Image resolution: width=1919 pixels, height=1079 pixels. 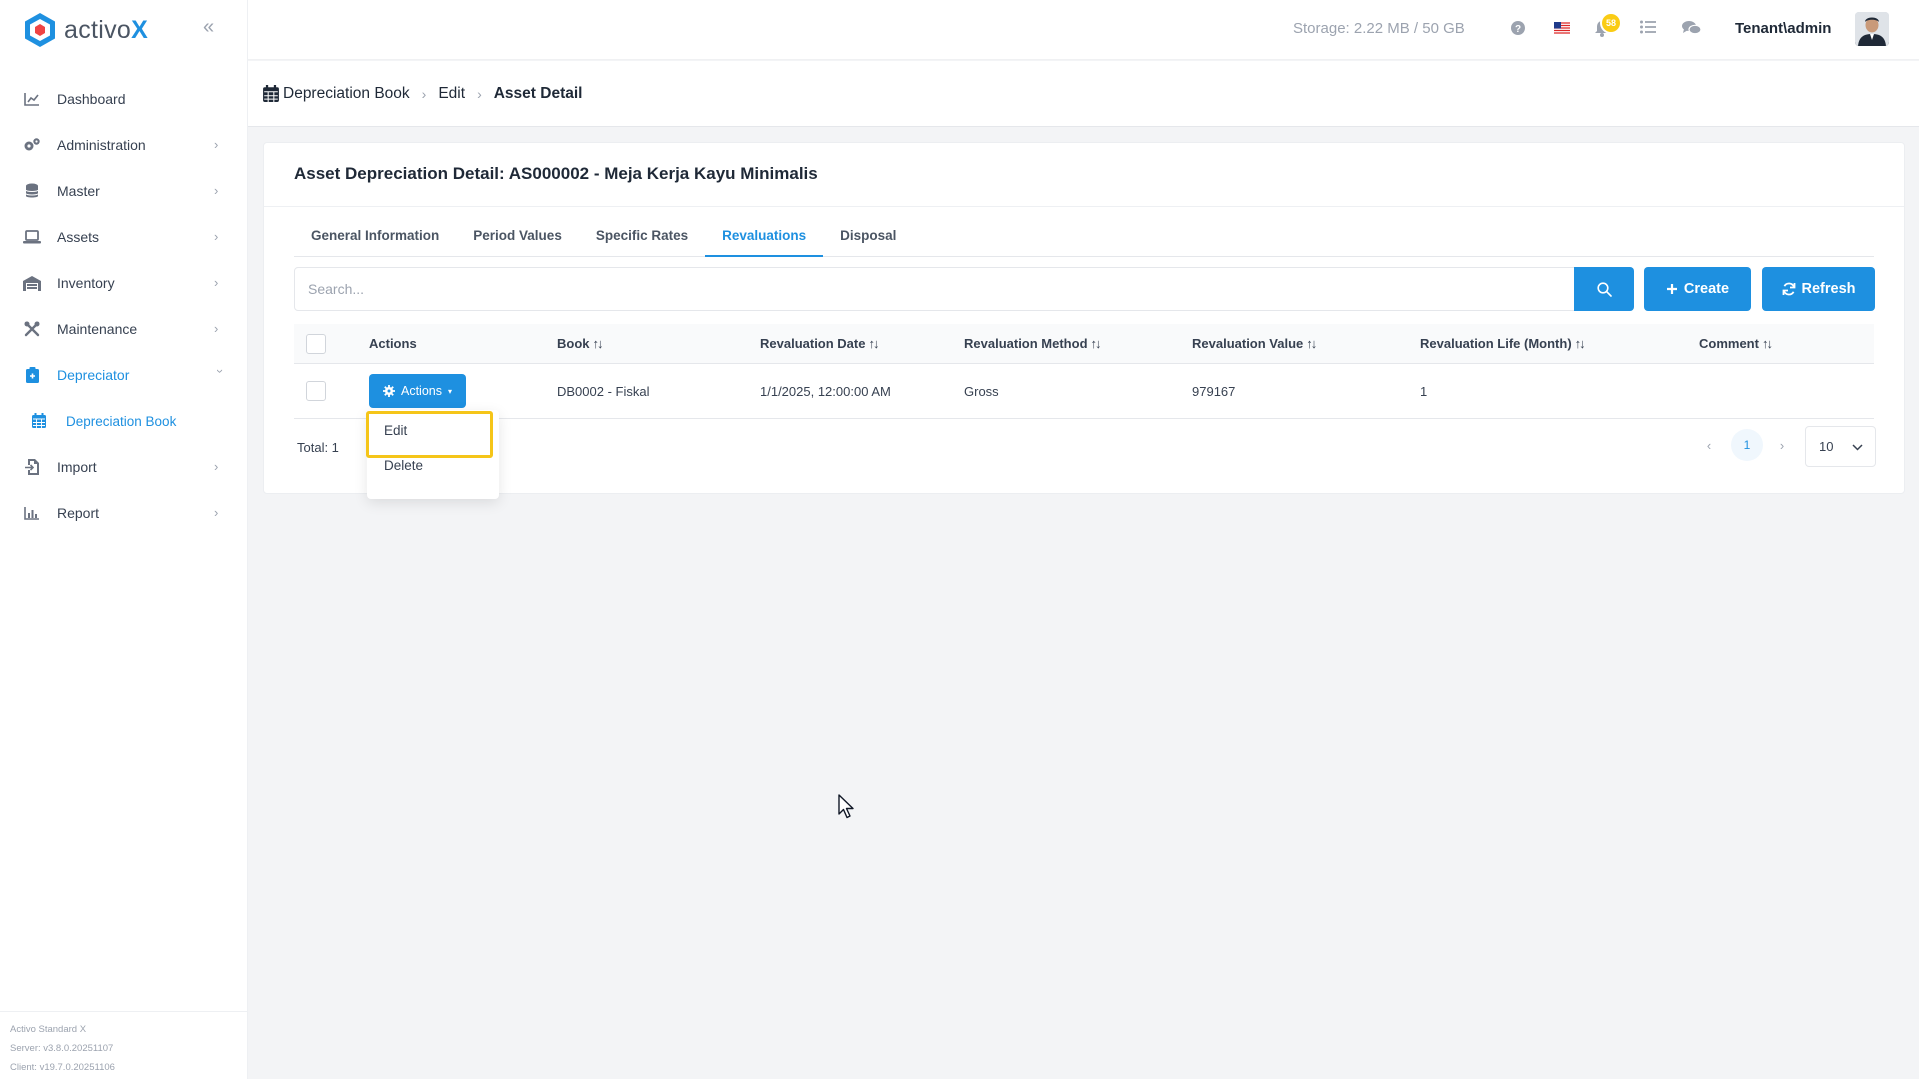 What do you see at coordinates (32, 375) in the screenshot?
I see `clipboard-icon` at bounding box center [32, 375].